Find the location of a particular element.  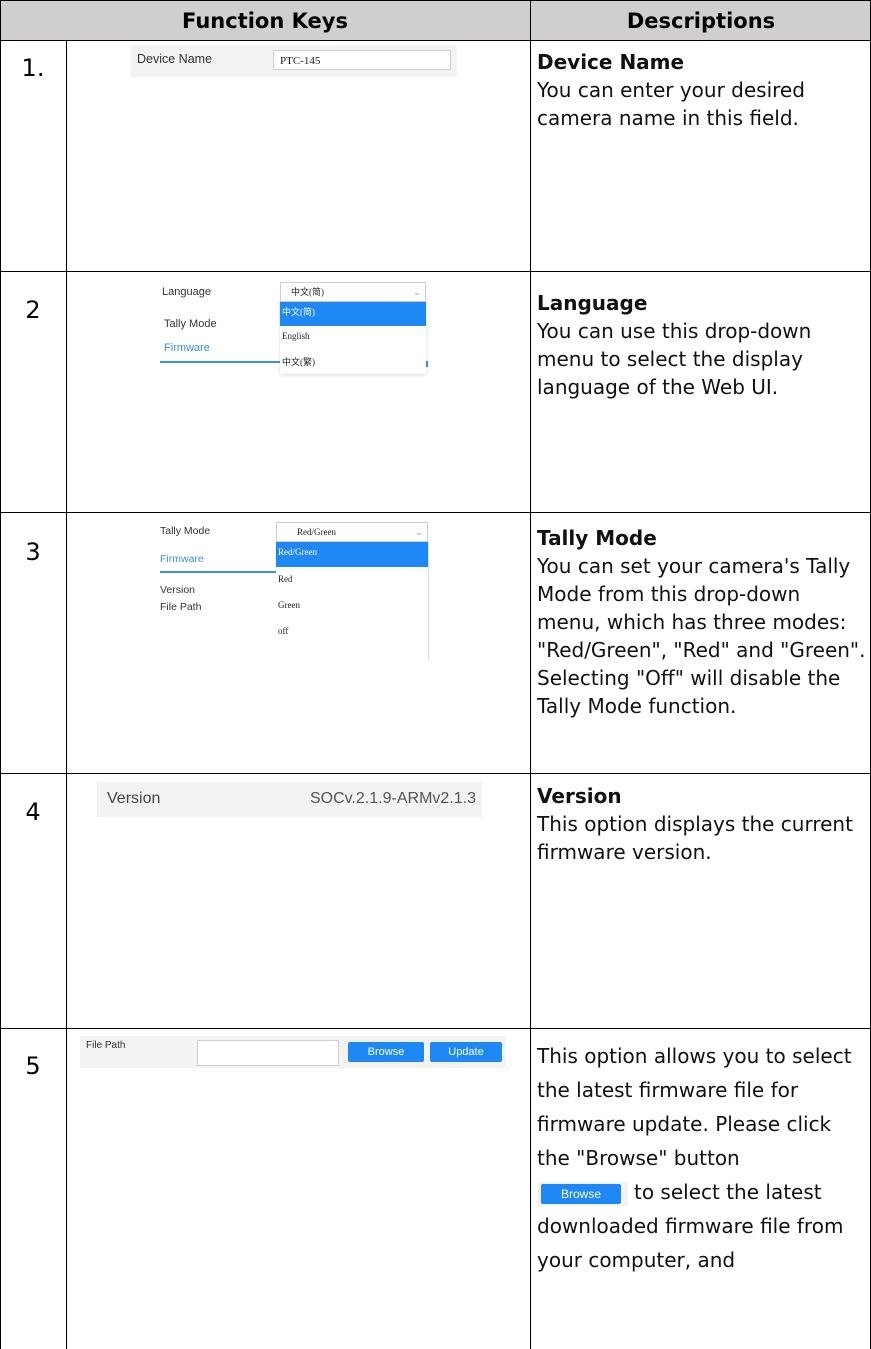

header-descriptions: Descriptions is located at coordinates (701, 21).